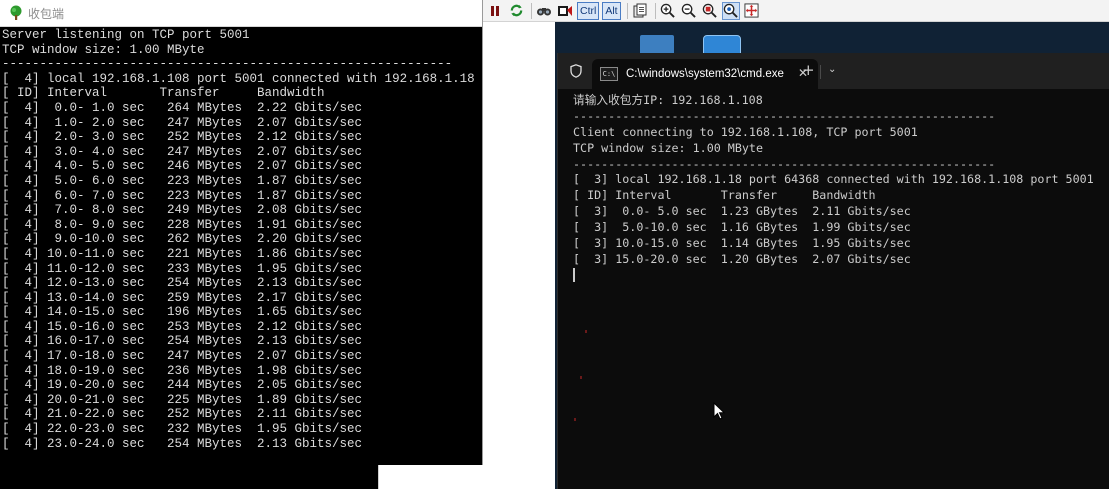 The height and width of the screenshot is (489, 1109). I want to click on terminal-tabbar: C:\ C:\windows\system32\cmd.exe ✕ + ⌄, so click(833, 71).